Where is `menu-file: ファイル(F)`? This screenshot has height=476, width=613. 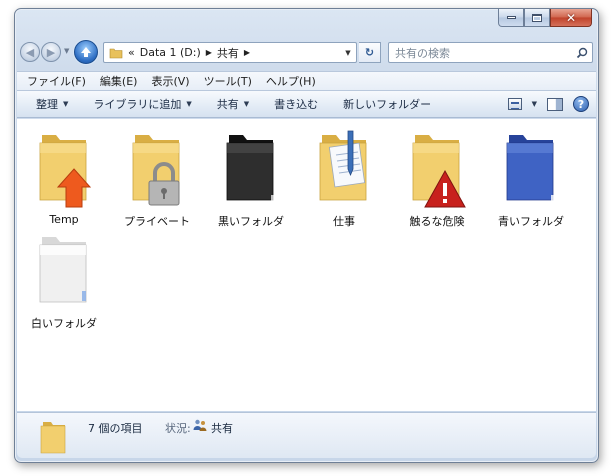
menu-file: ファイル(F) is located at coordinates (56, 81).